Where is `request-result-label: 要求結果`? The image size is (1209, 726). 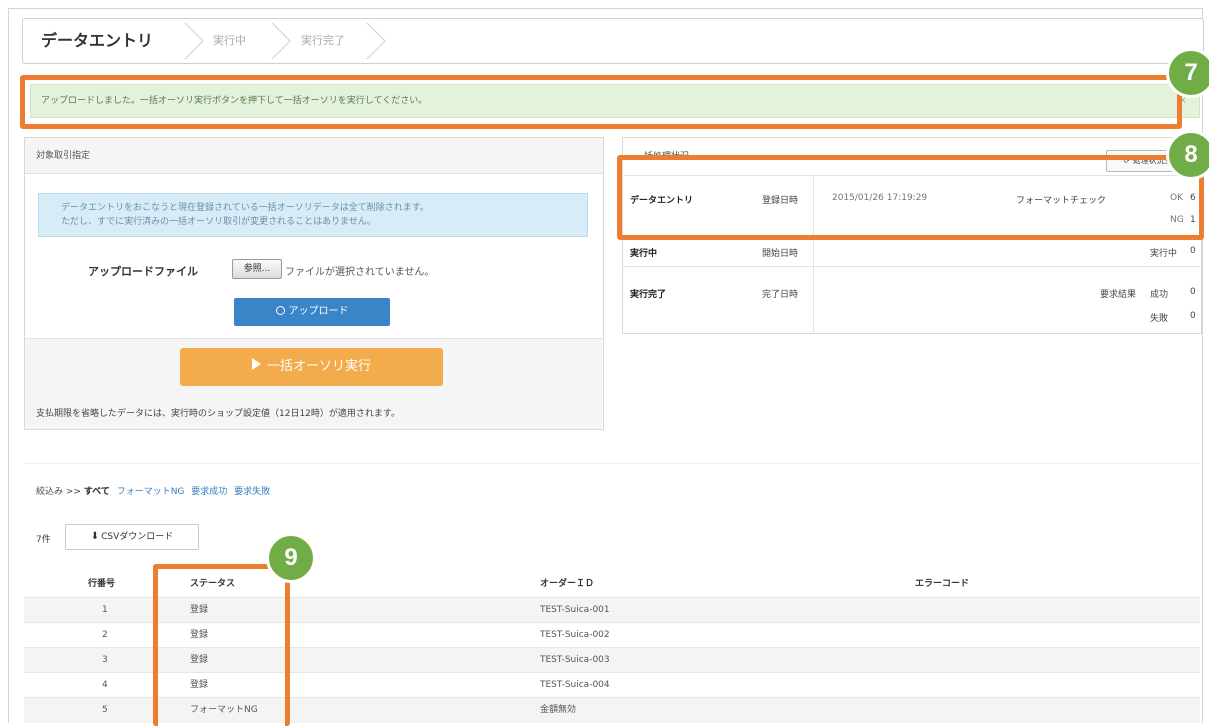 request-result-label: 要求結果 is located at coordinates (1118, 295).